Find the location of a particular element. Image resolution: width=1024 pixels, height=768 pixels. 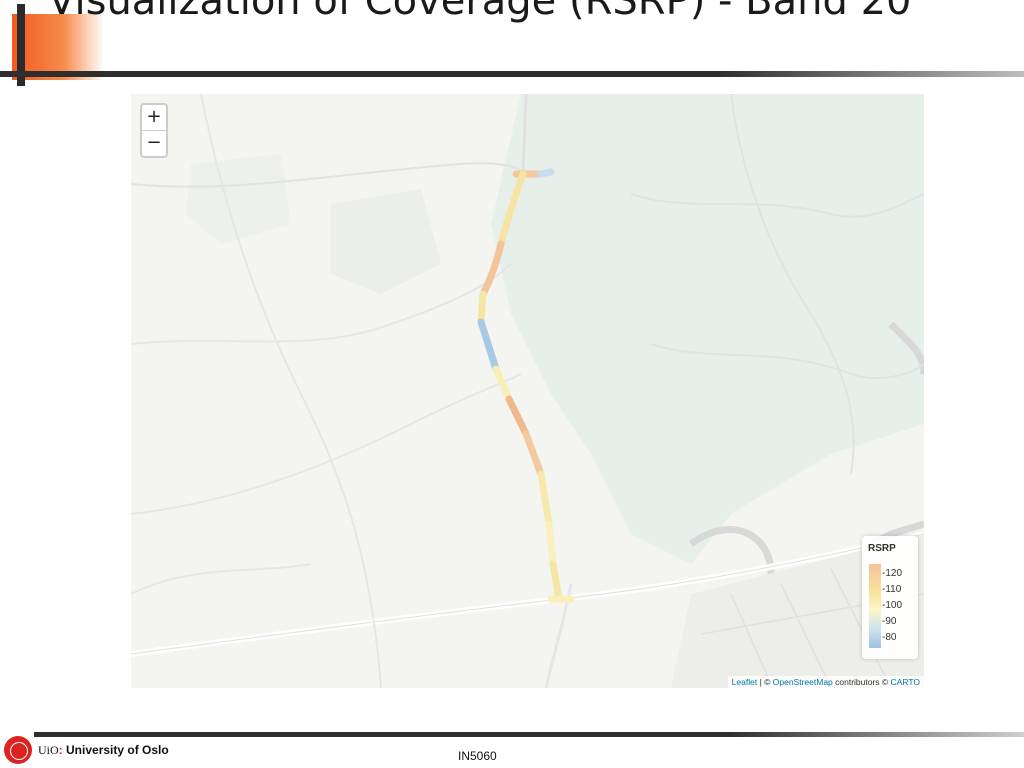

attribution-contributors: contributors © is located at coordinates (861, 682).